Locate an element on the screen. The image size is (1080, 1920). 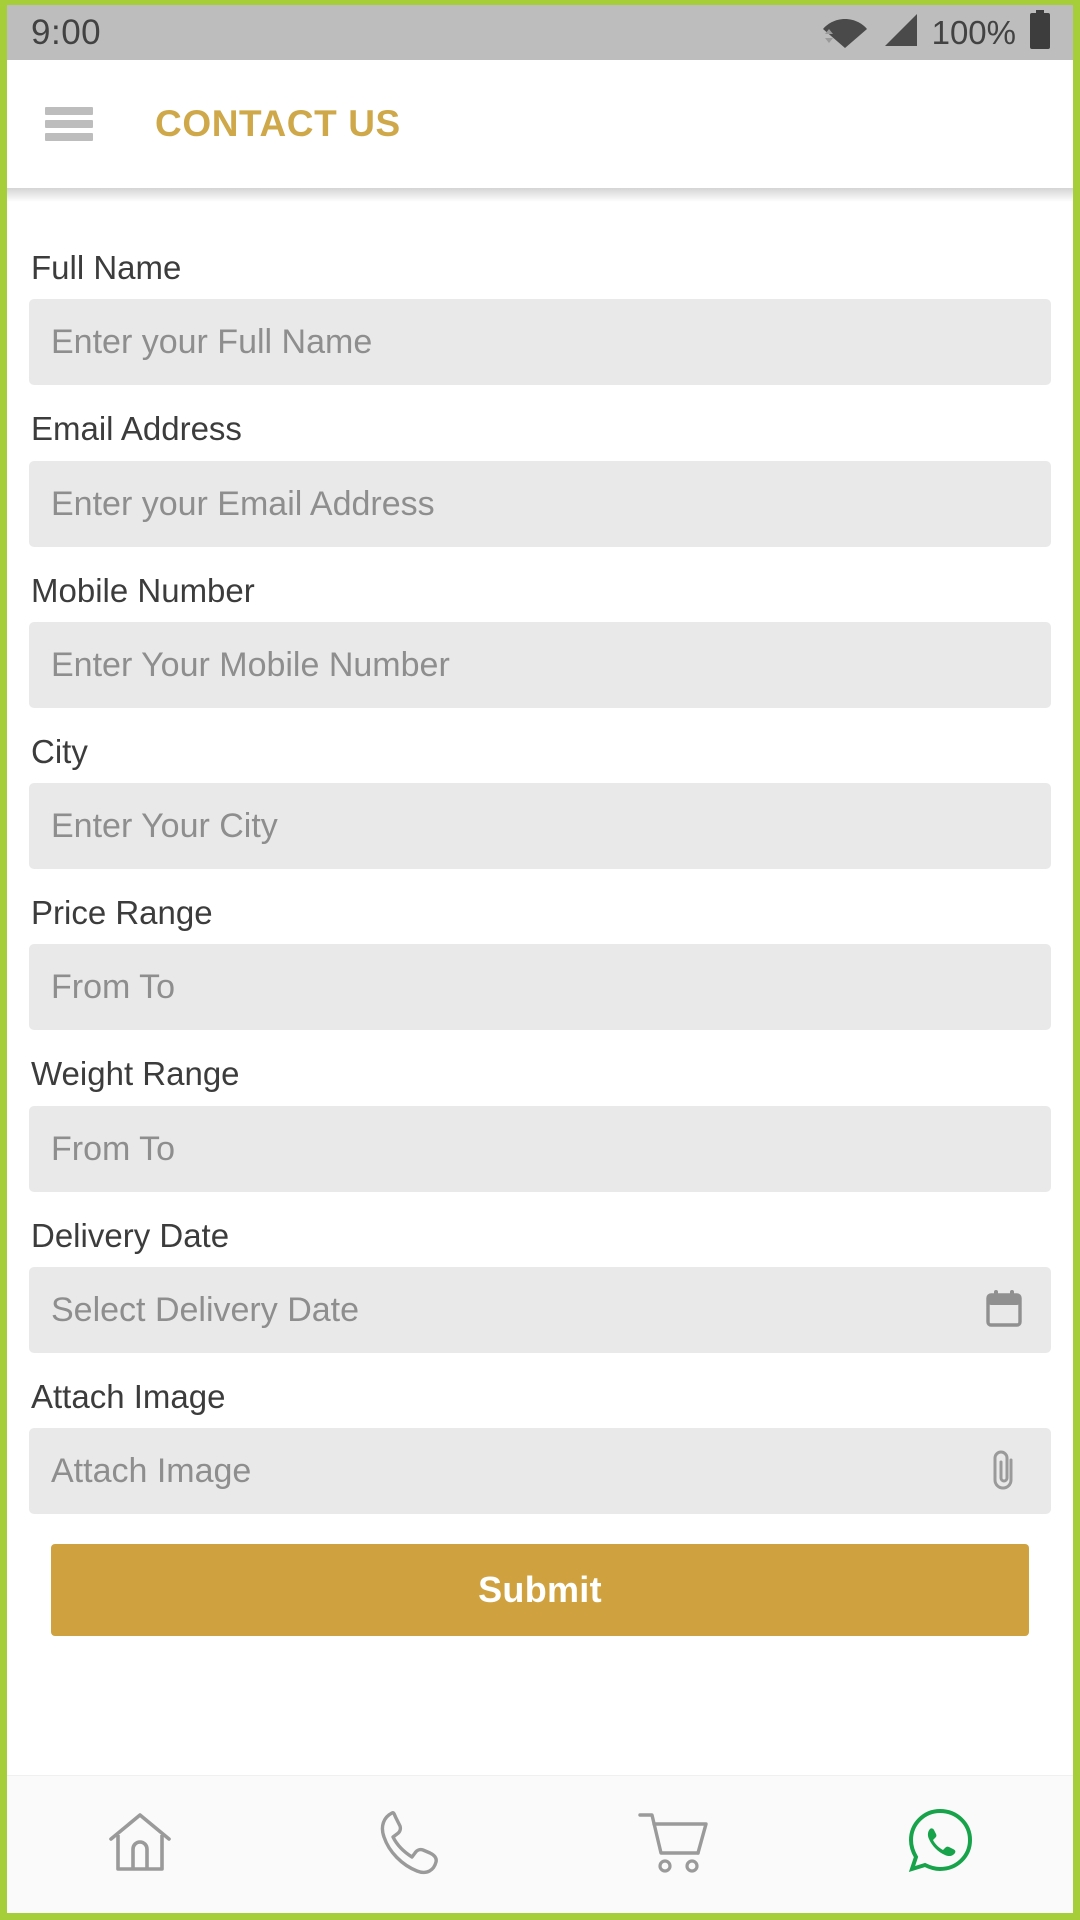
battery-percentage-label: 100% is located at coordinates (973, 32).